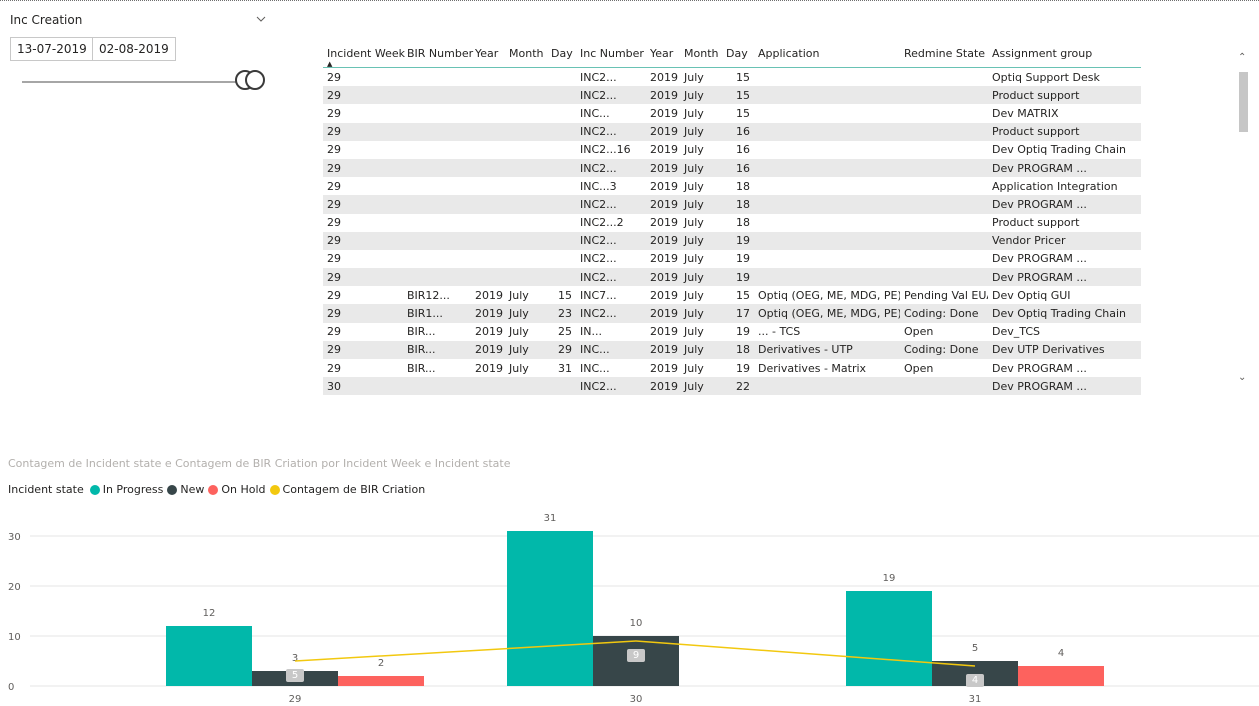  I want to click on slicer-title: Inc Creation, so click(46, 20).